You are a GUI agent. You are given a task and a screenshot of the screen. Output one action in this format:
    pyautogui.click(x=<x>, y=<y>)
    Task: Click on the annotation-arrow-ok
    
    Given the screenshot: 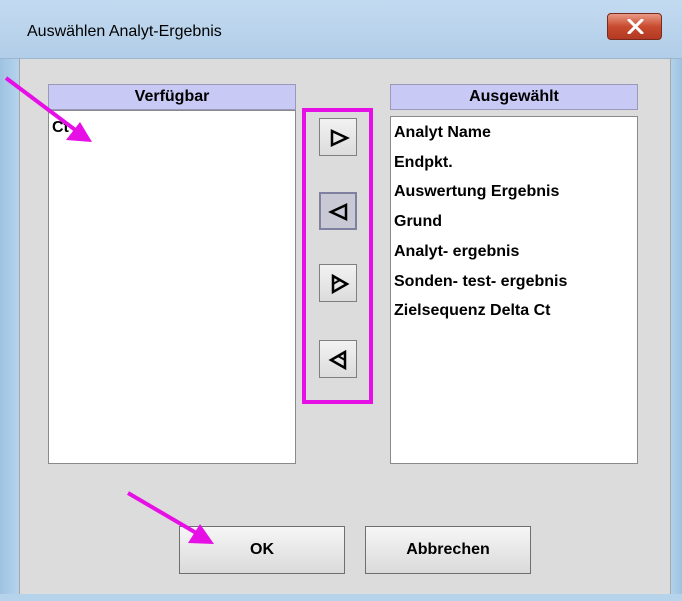 What is the action you would take?
    pyautogui.click(x=170, y=517)
    